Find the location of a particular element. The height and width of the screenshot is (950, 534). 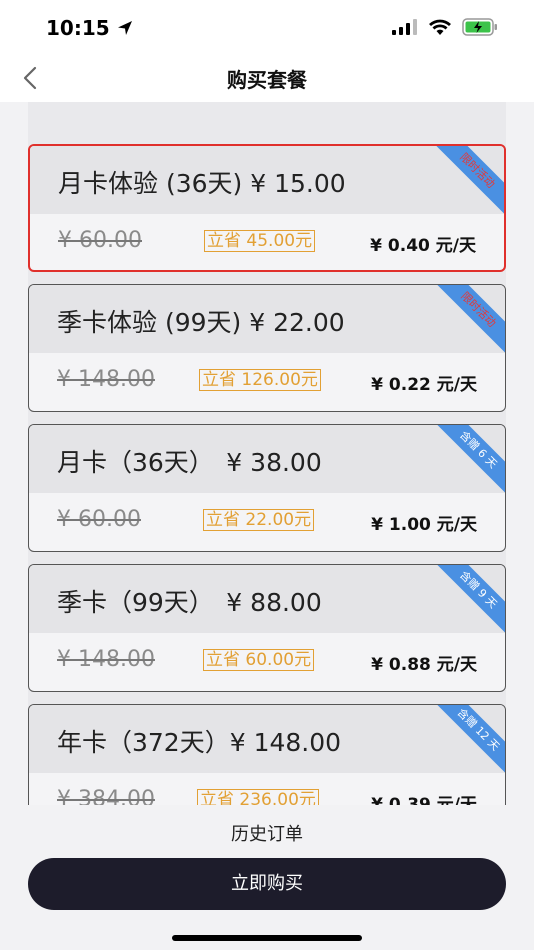

plan-card-header: 年卡（372天）¥ 148.00 is located at coordinates (267, 739).